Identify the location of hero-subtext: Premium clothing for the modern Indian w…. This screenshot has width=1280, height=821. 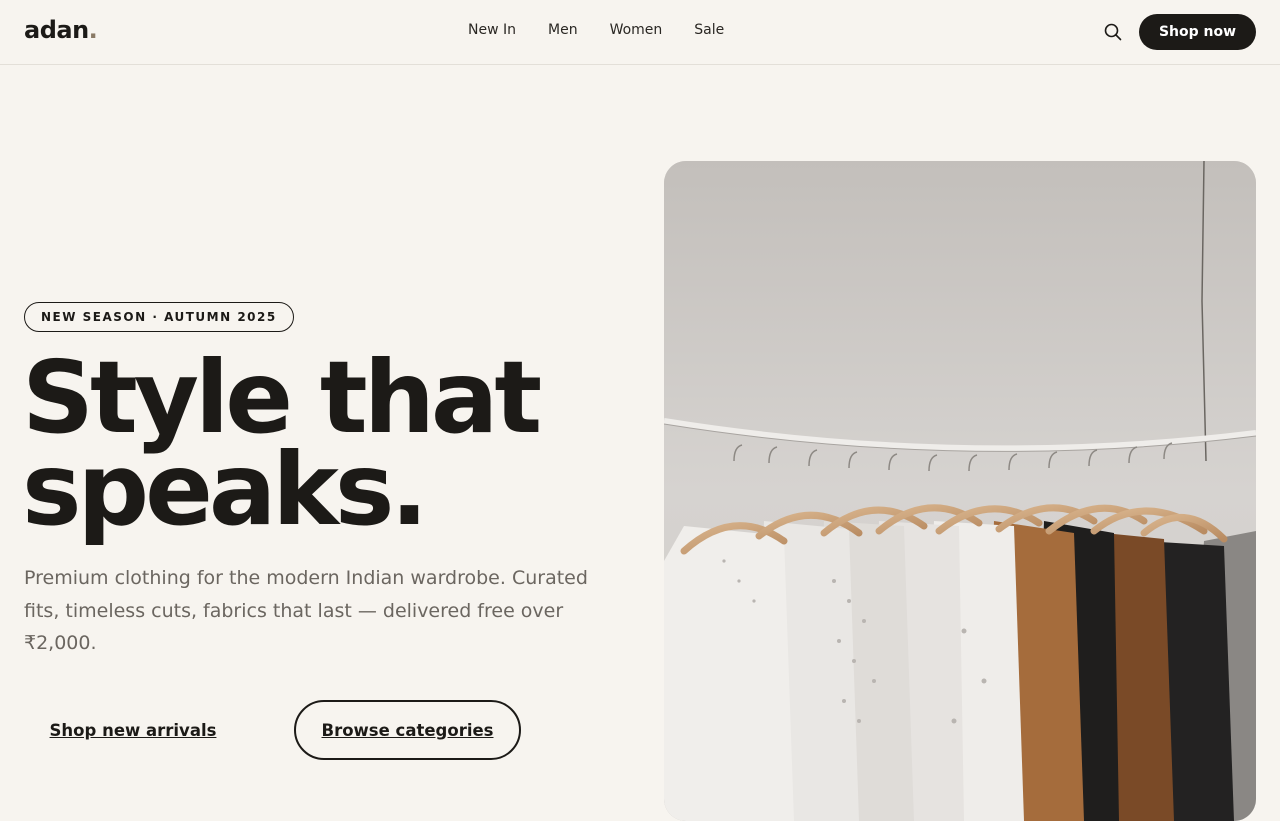
(306, 610).